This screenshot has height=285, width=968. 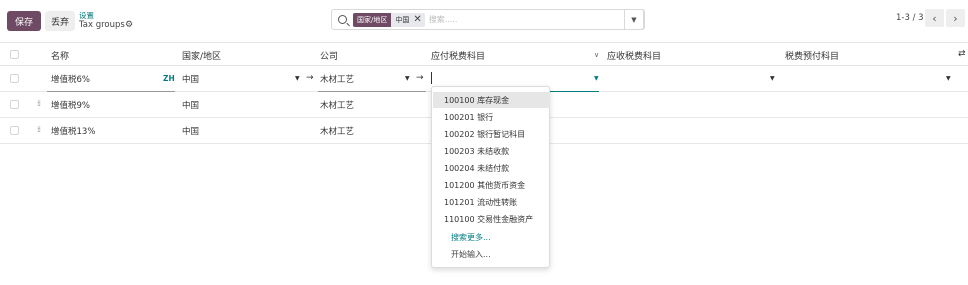 I want to click on chevron-right-icon: ›, so click(x=955, y=18).